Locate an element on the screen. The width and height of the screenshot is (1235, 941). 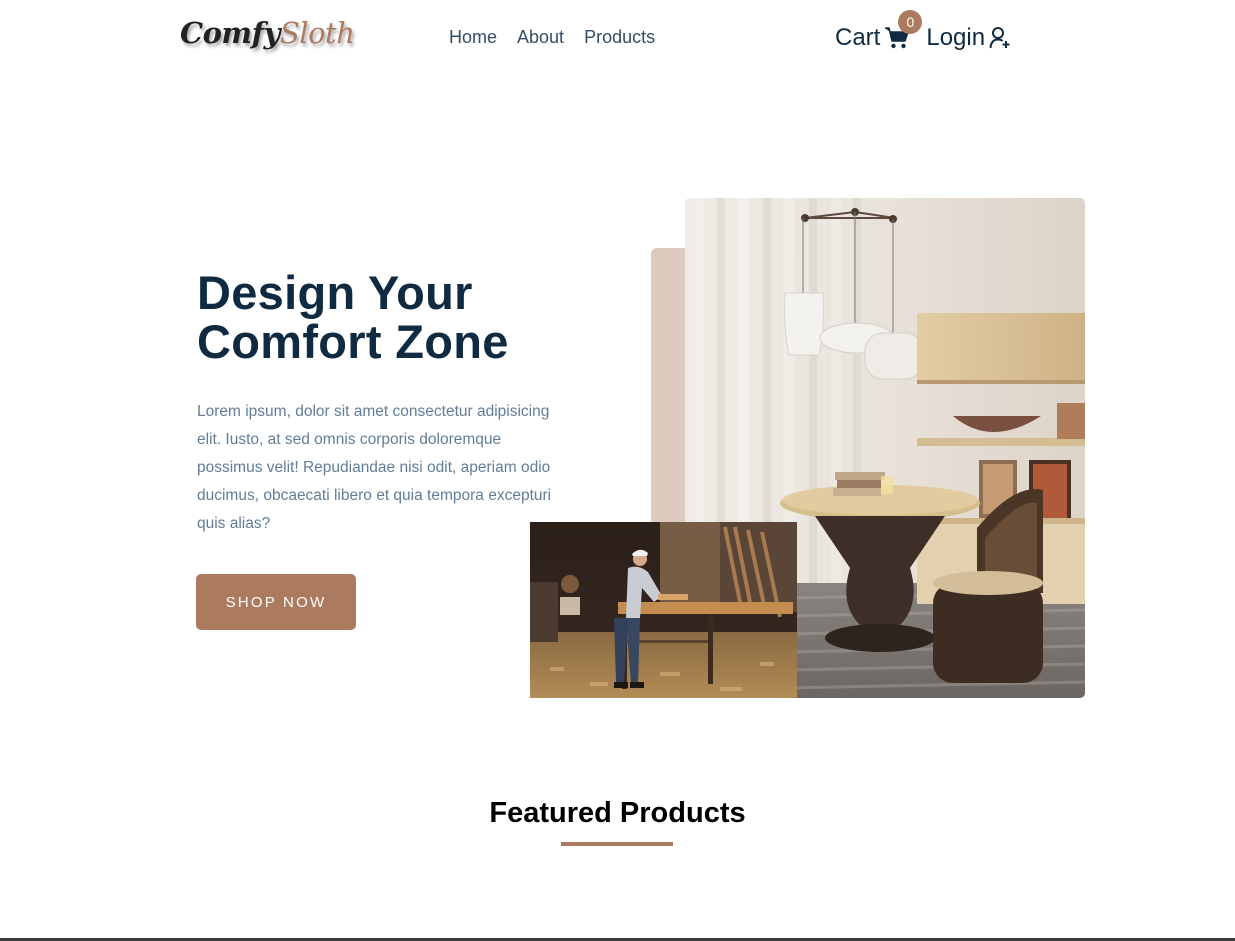
login-button: Login is located at coordinates (968, 38).